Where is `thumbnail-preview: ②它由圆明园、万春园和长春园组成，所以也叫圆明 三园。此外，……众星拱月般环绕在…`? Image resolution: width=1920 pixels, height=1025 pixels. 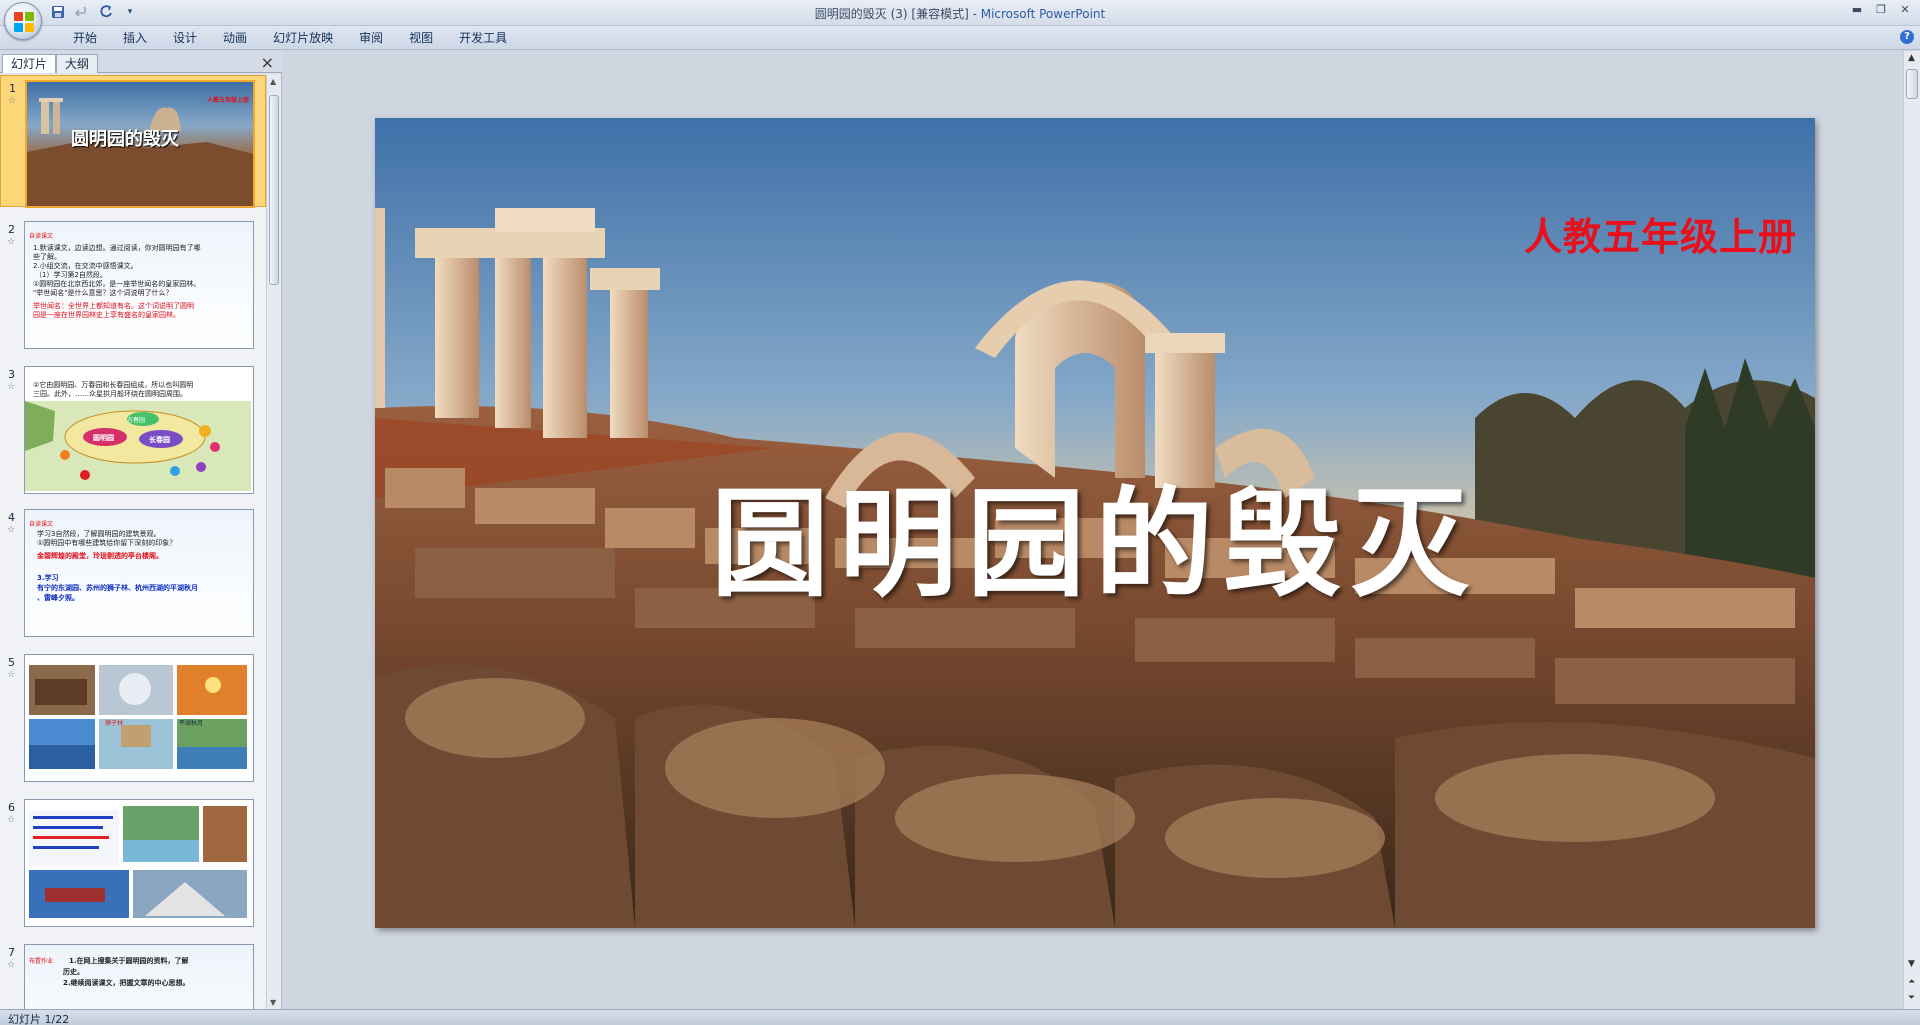 thumbnail-preview: ②它由圆明园、万春园和长春园组成，所以也叫圆明 三园。此外，……众星拱月般环绕在… is located at coordinates (139, 430).